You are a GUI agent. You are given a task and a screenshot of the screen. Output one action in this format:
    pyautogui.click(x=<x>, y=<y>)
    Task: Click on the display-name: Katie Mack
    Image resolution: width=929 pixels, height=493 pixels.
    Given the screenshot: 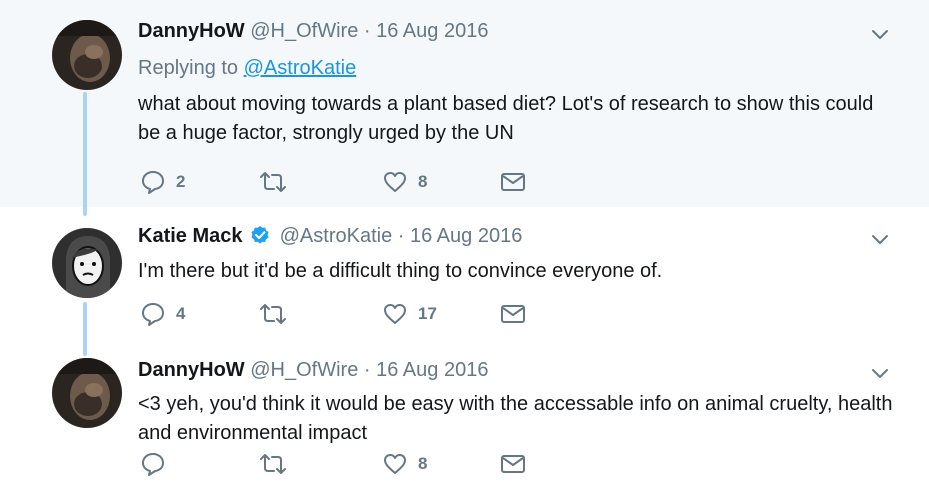 What is the action you would take?
    pyautogui.click(x=190, y=236)
    